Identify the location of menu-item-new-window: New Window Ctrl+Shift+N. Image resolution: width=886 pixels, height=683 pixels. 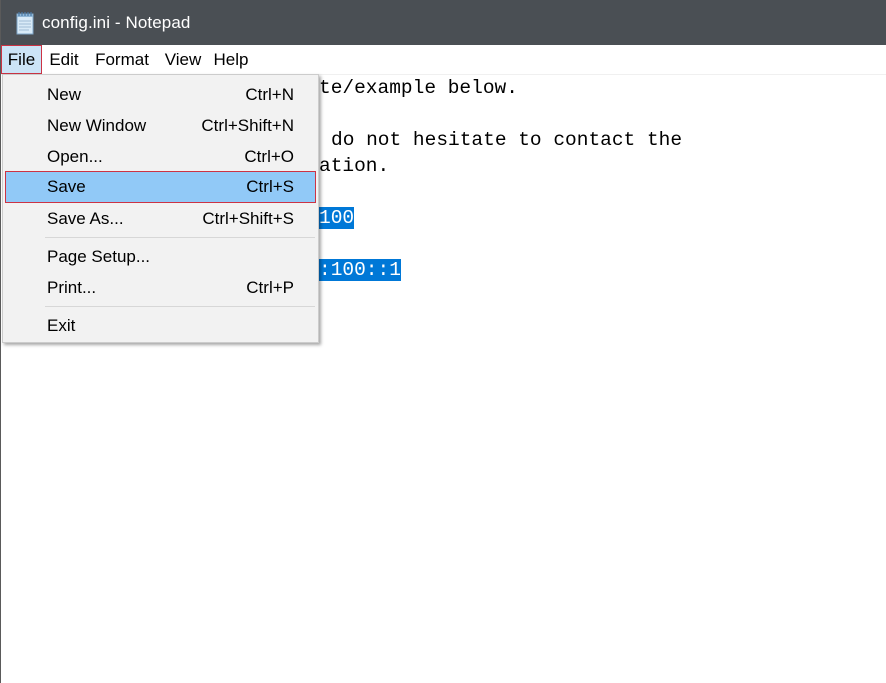
(160, 125).